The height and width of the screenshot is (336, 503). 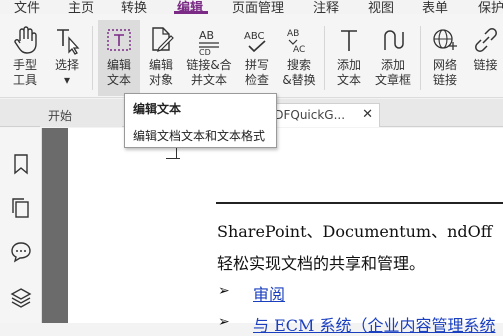 What do you see at coordinates (118, 65) in the screenshot?
I see `edit-text-label-1: 编辑` at bounding box center [118, 65].